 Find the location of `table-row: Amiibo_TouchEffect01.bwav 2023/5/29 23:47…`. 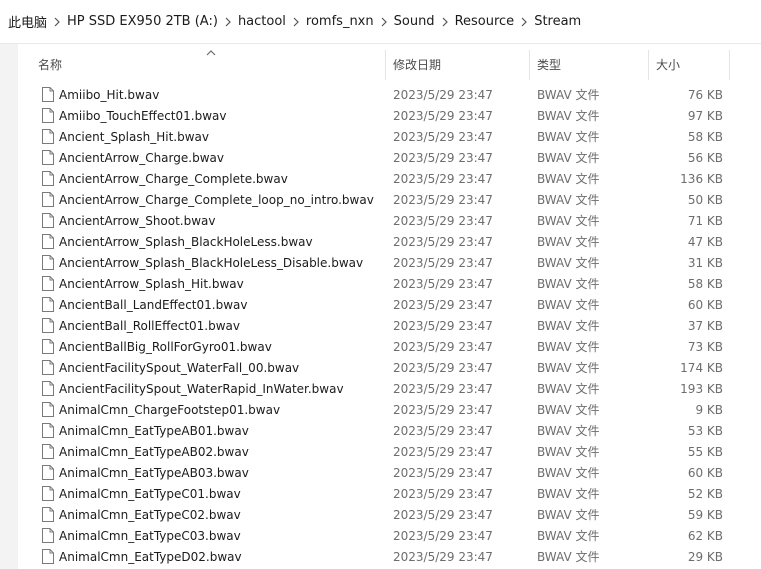

table-row: Amiibo_TouchEffect01.bwav 2023/5/29 23:47… is located at coordinates (389, 116).